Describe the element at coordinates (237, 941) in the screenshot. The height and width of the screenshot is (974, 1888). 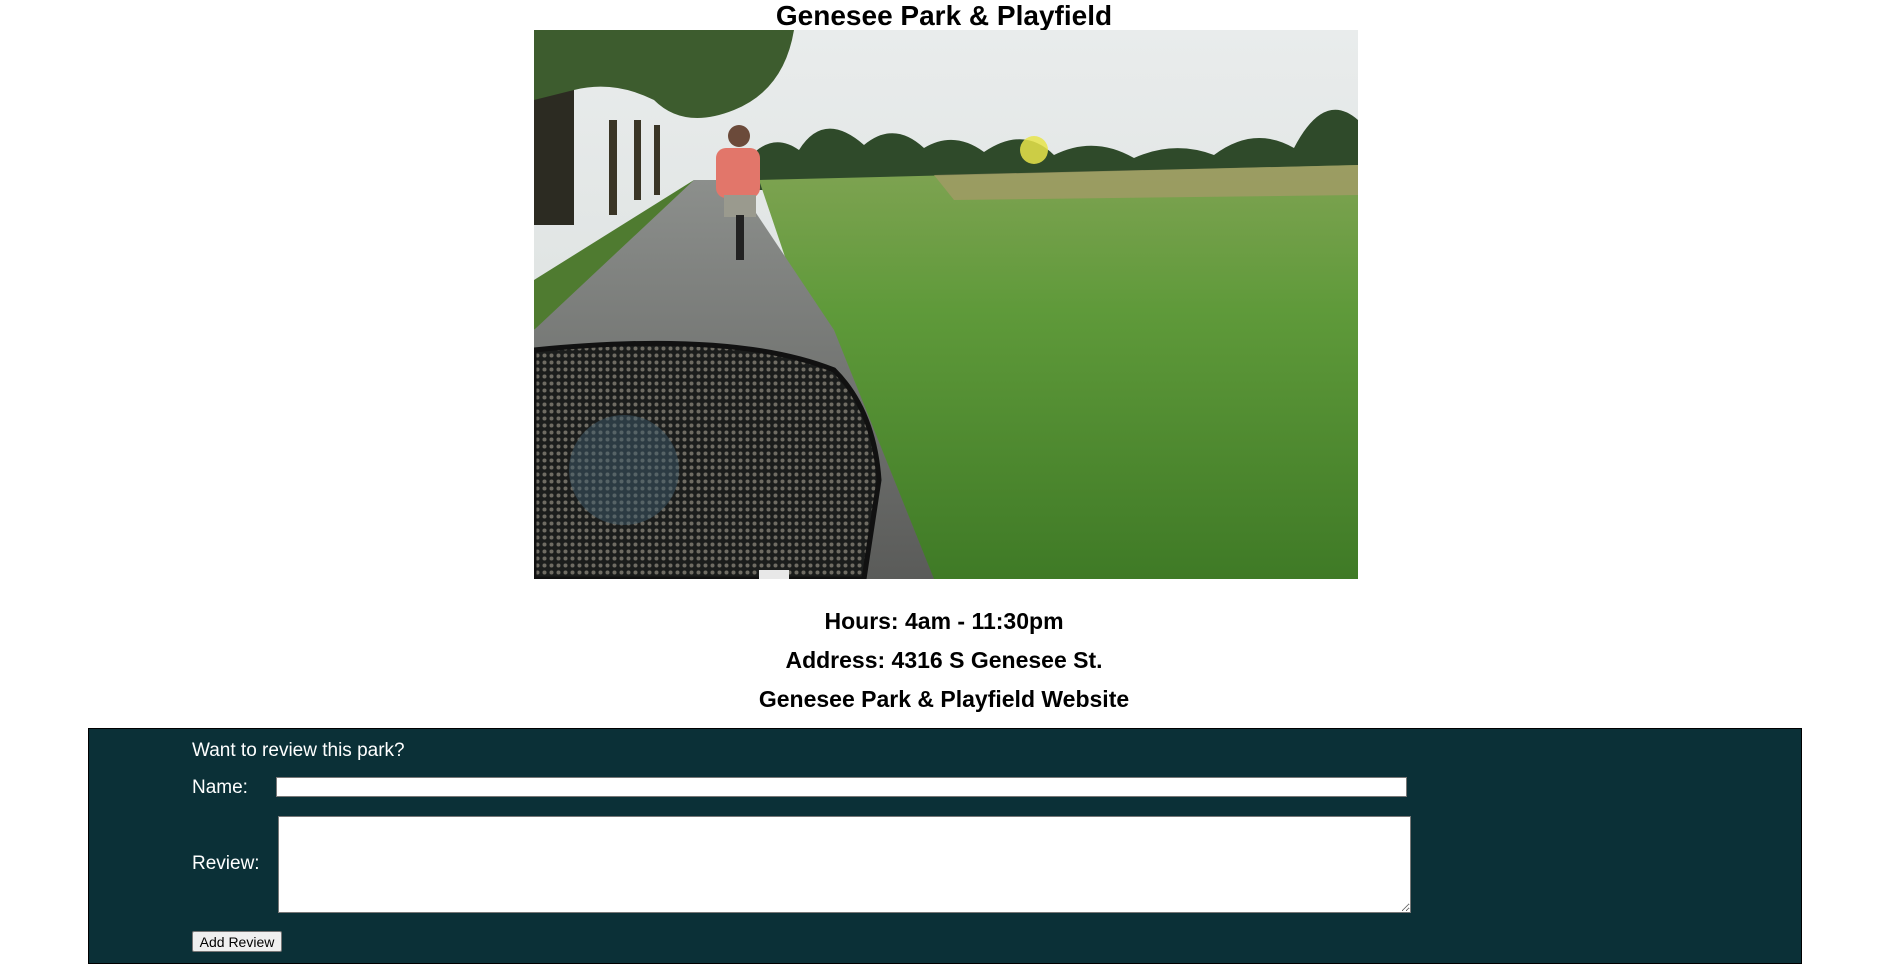
I see `add-review-button: Add Review` at that location.